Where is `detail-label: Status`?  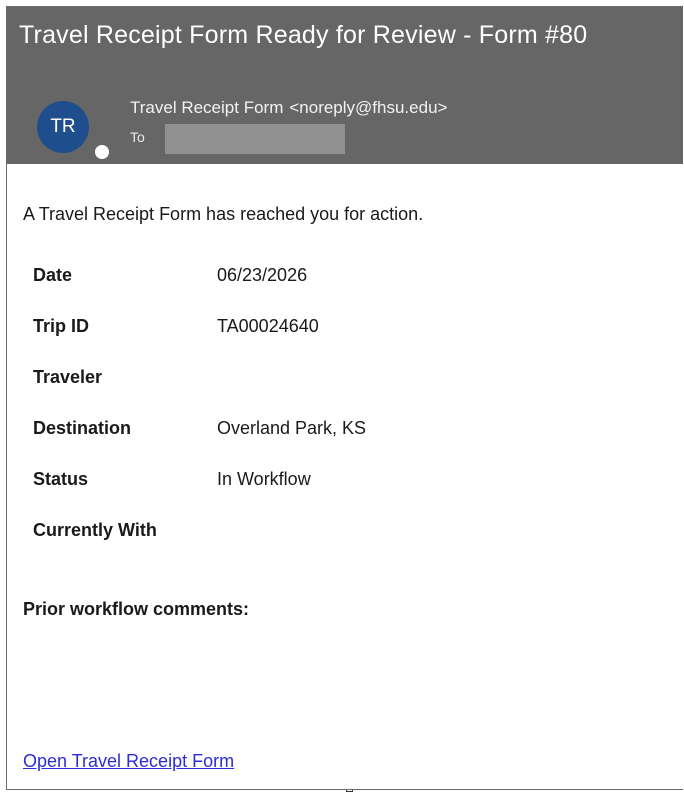 detail-label: Status is located at coordinates (61, 479).